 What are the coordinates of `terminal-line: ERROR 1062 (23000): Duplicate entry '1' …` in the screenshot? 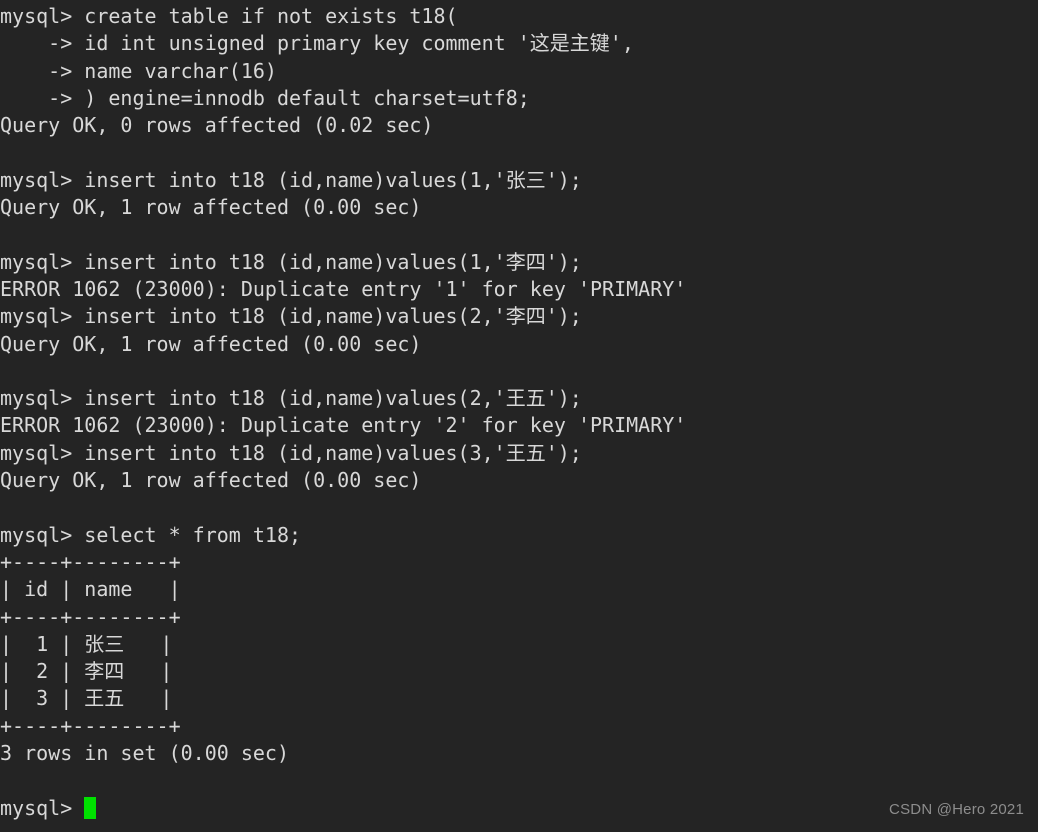 It's located at (343, 288).